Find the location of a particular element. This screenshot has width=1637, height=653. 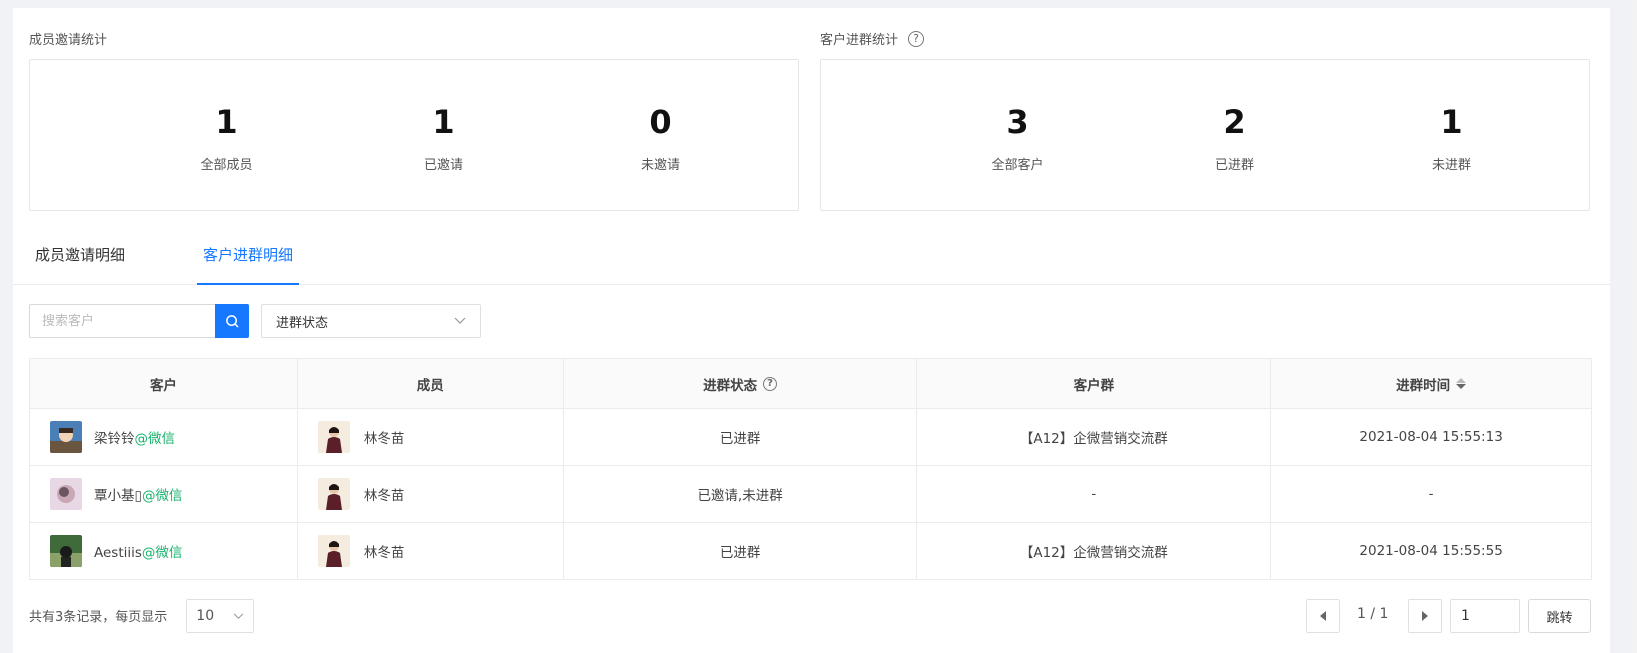

customer-name: 覃小基▯ is located at coordinates (118, 496).